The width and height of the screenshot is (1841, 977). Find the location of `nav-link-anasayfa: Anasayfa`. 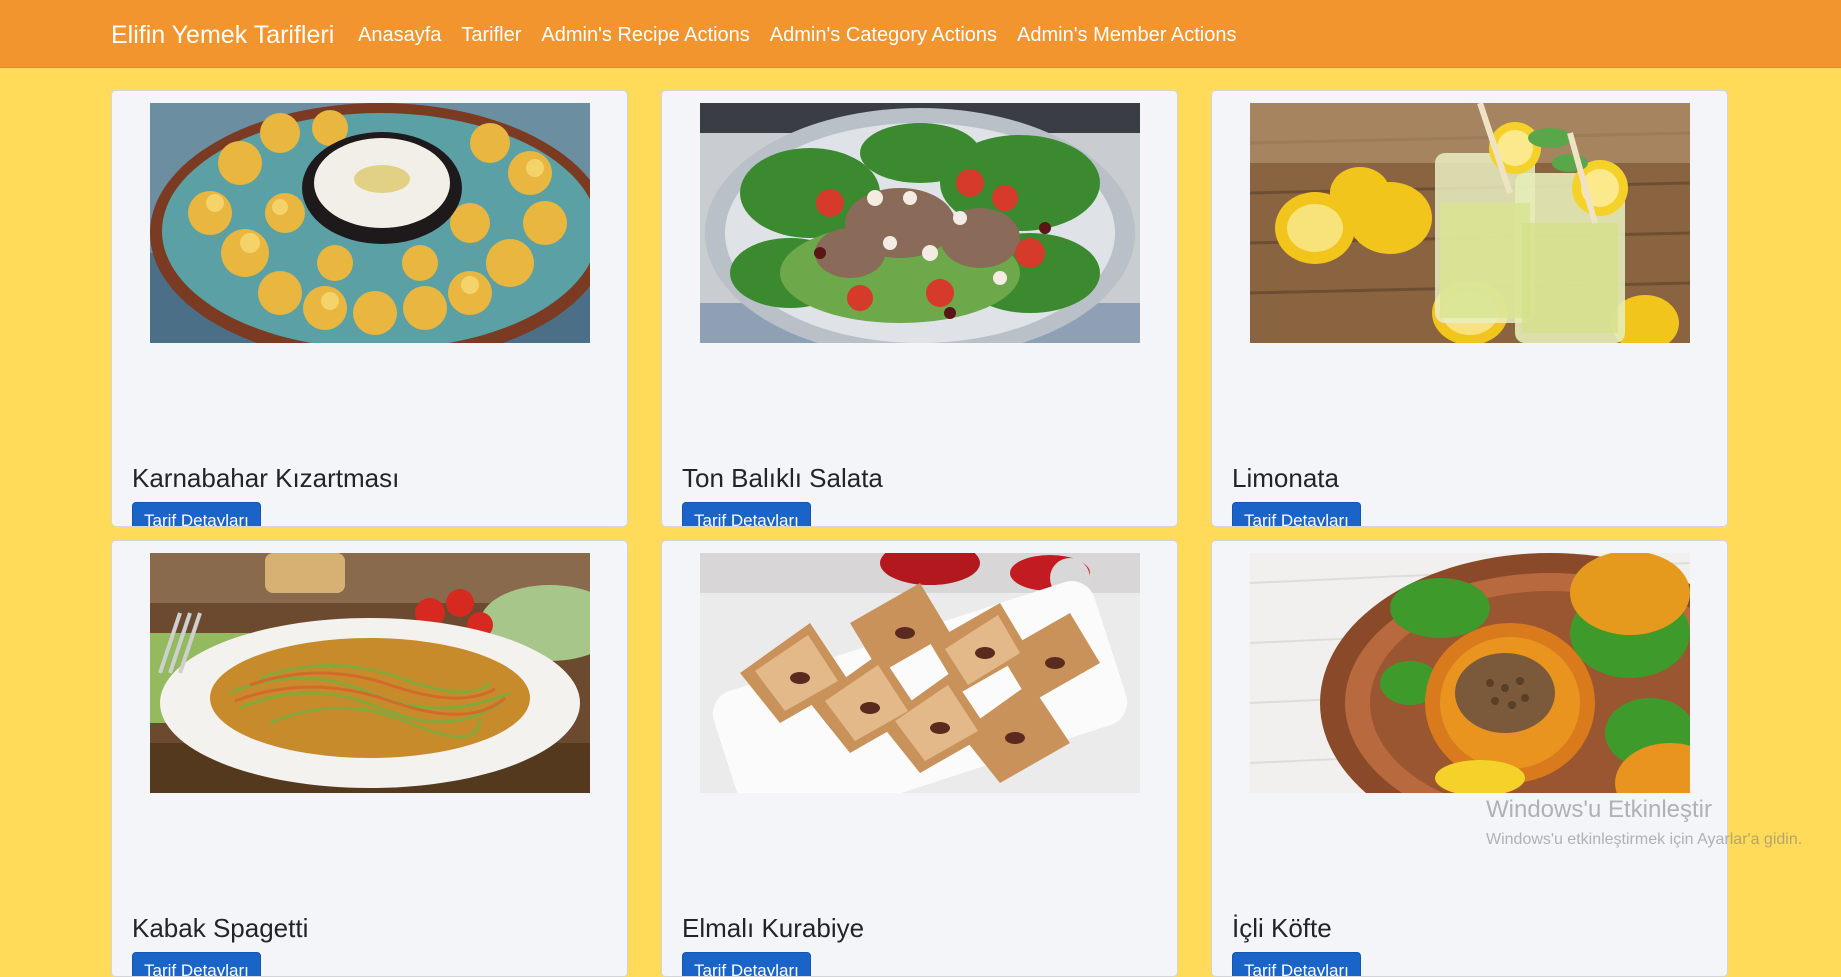

nav-link-anasayfa: Anasayfa is located at coordinates (399, 35).